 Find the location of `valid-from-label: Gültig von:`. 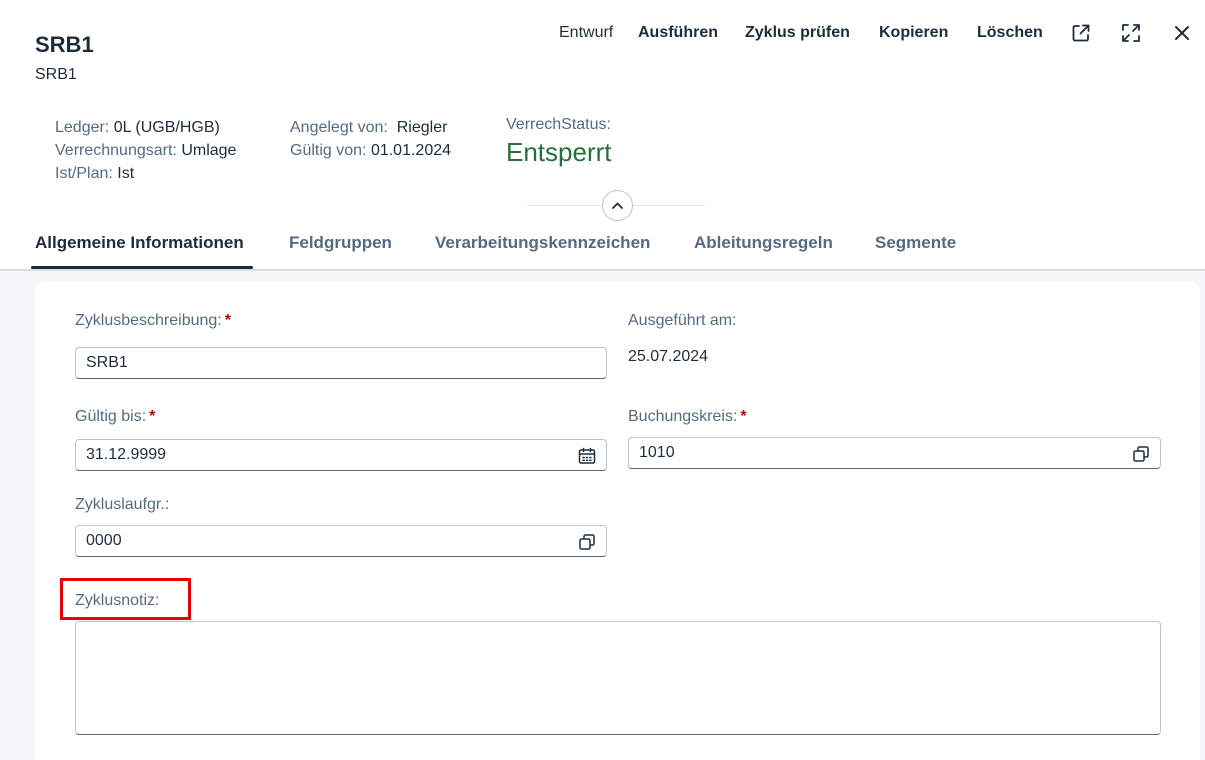

valid-from-label: Gültig von: is located at coordinates (328, 150).